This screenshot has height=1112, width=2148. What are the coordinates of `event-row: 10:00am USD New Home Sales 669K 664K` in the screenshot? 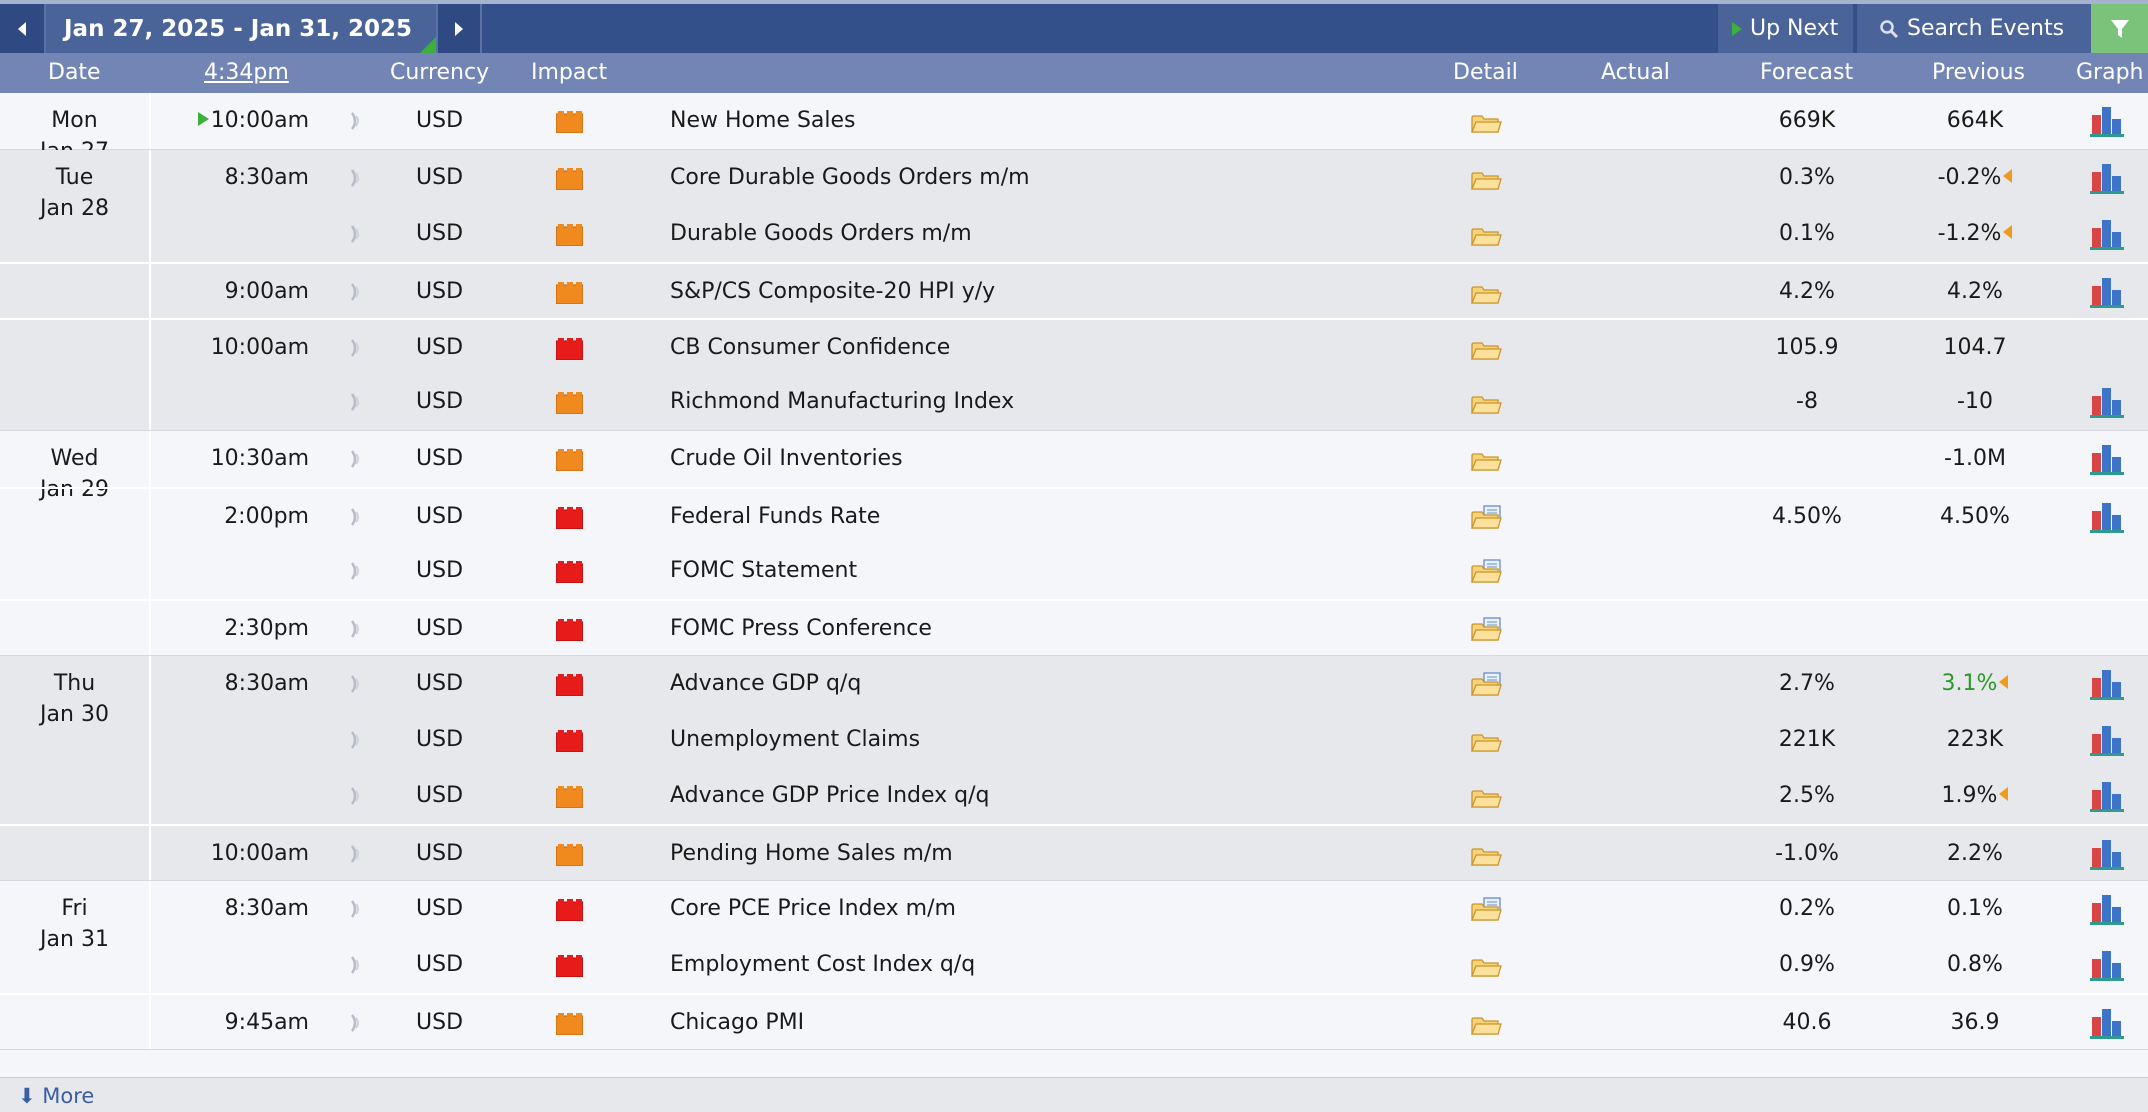 It's located at (1074, 121).